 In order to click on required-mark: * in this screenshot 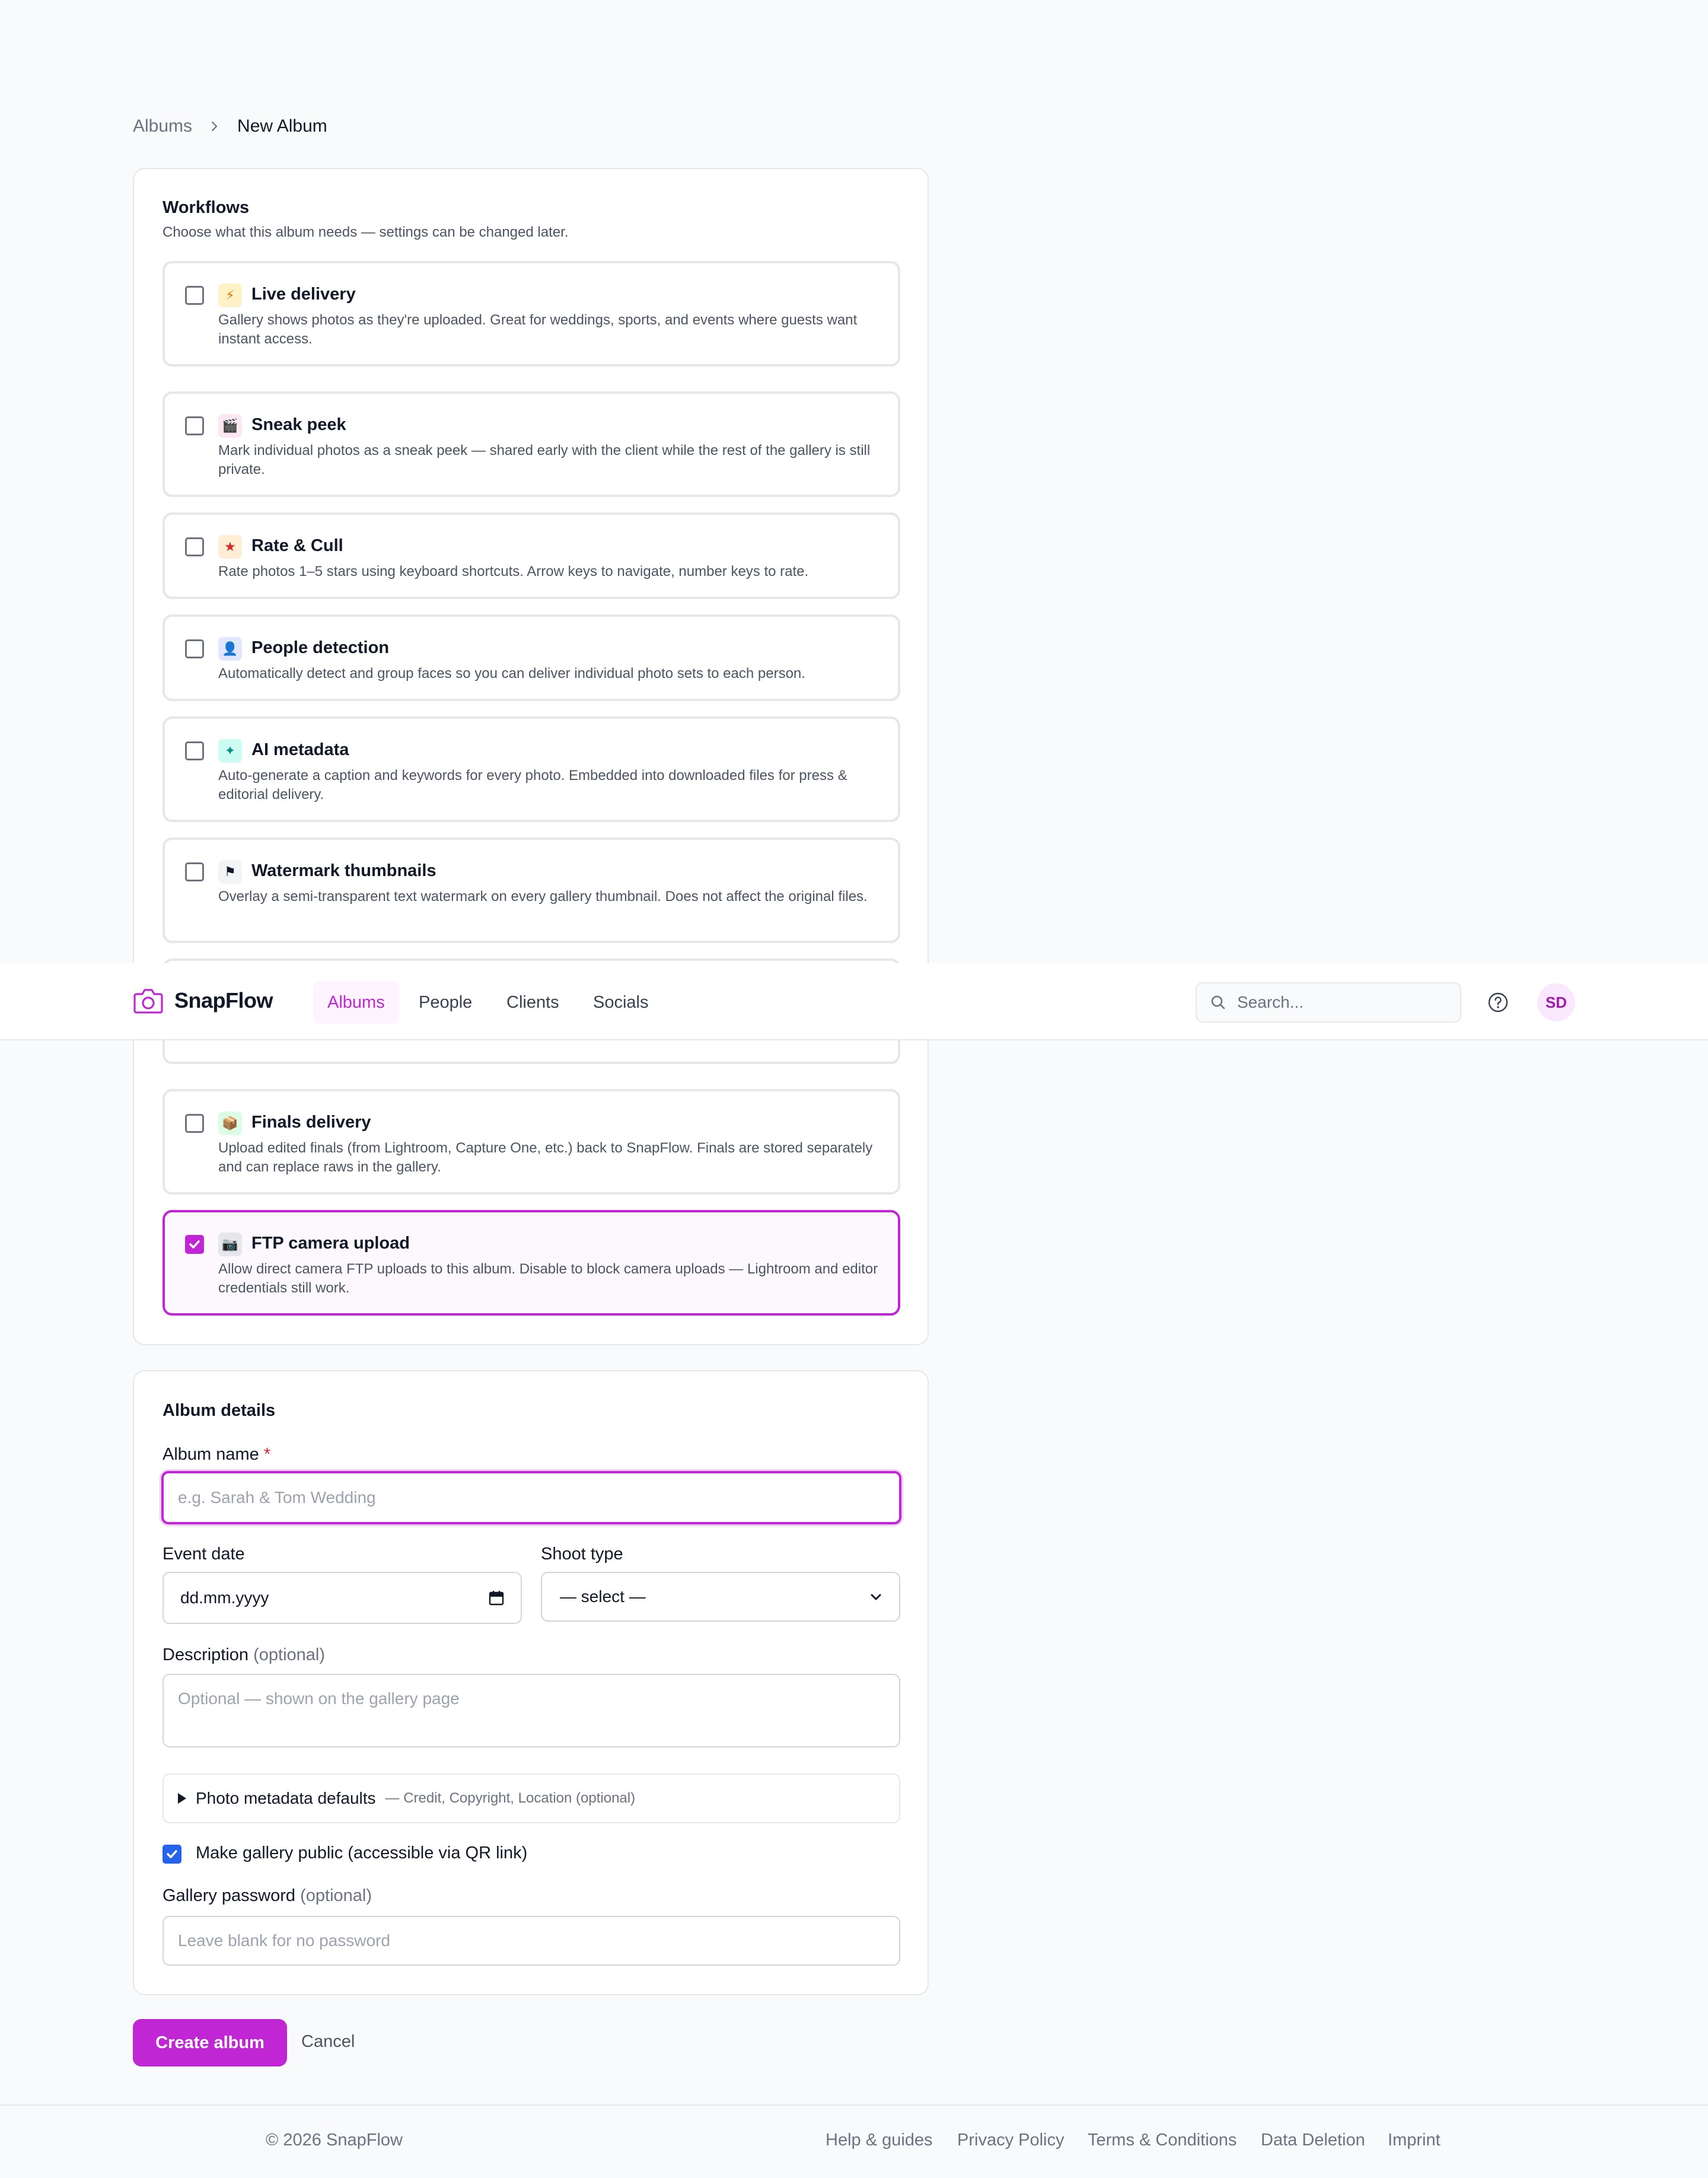, I will do `click(267, 1454)`.